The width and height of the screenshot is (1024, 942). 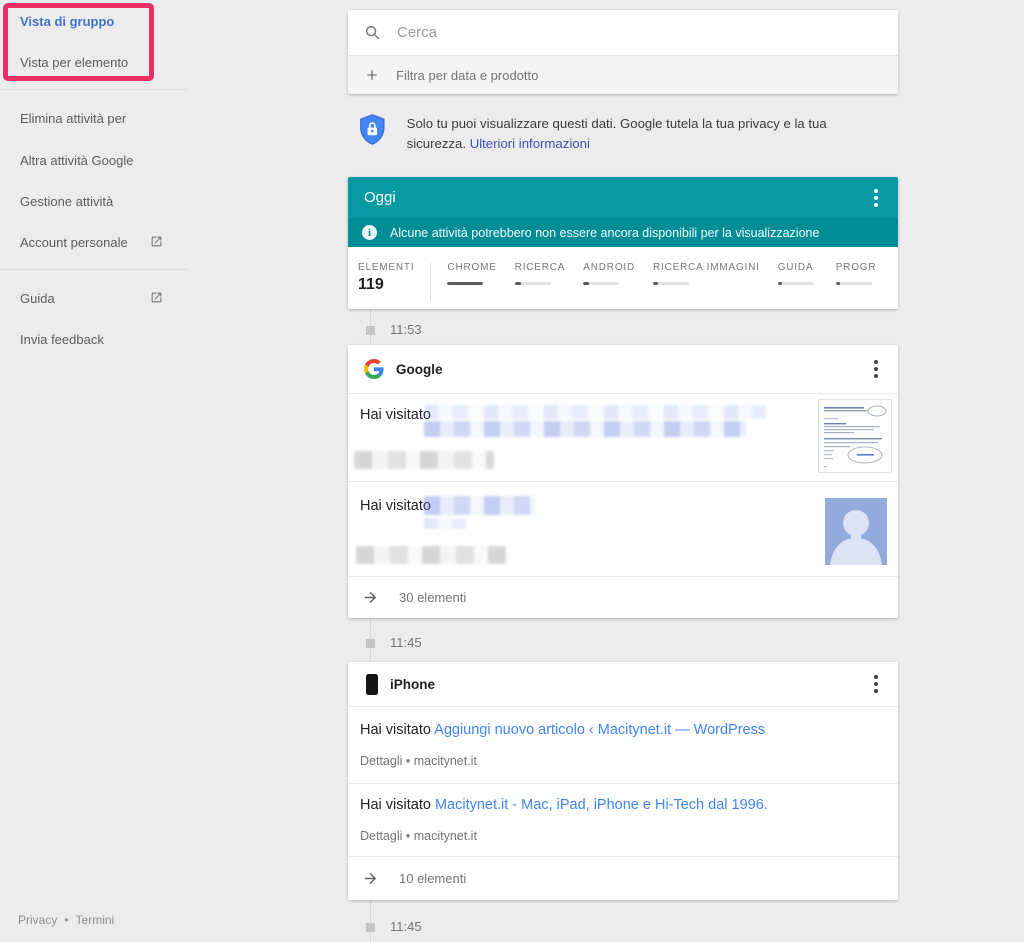 I want to click on items-count-label: 10 elementi, so click(x=433, y=878).